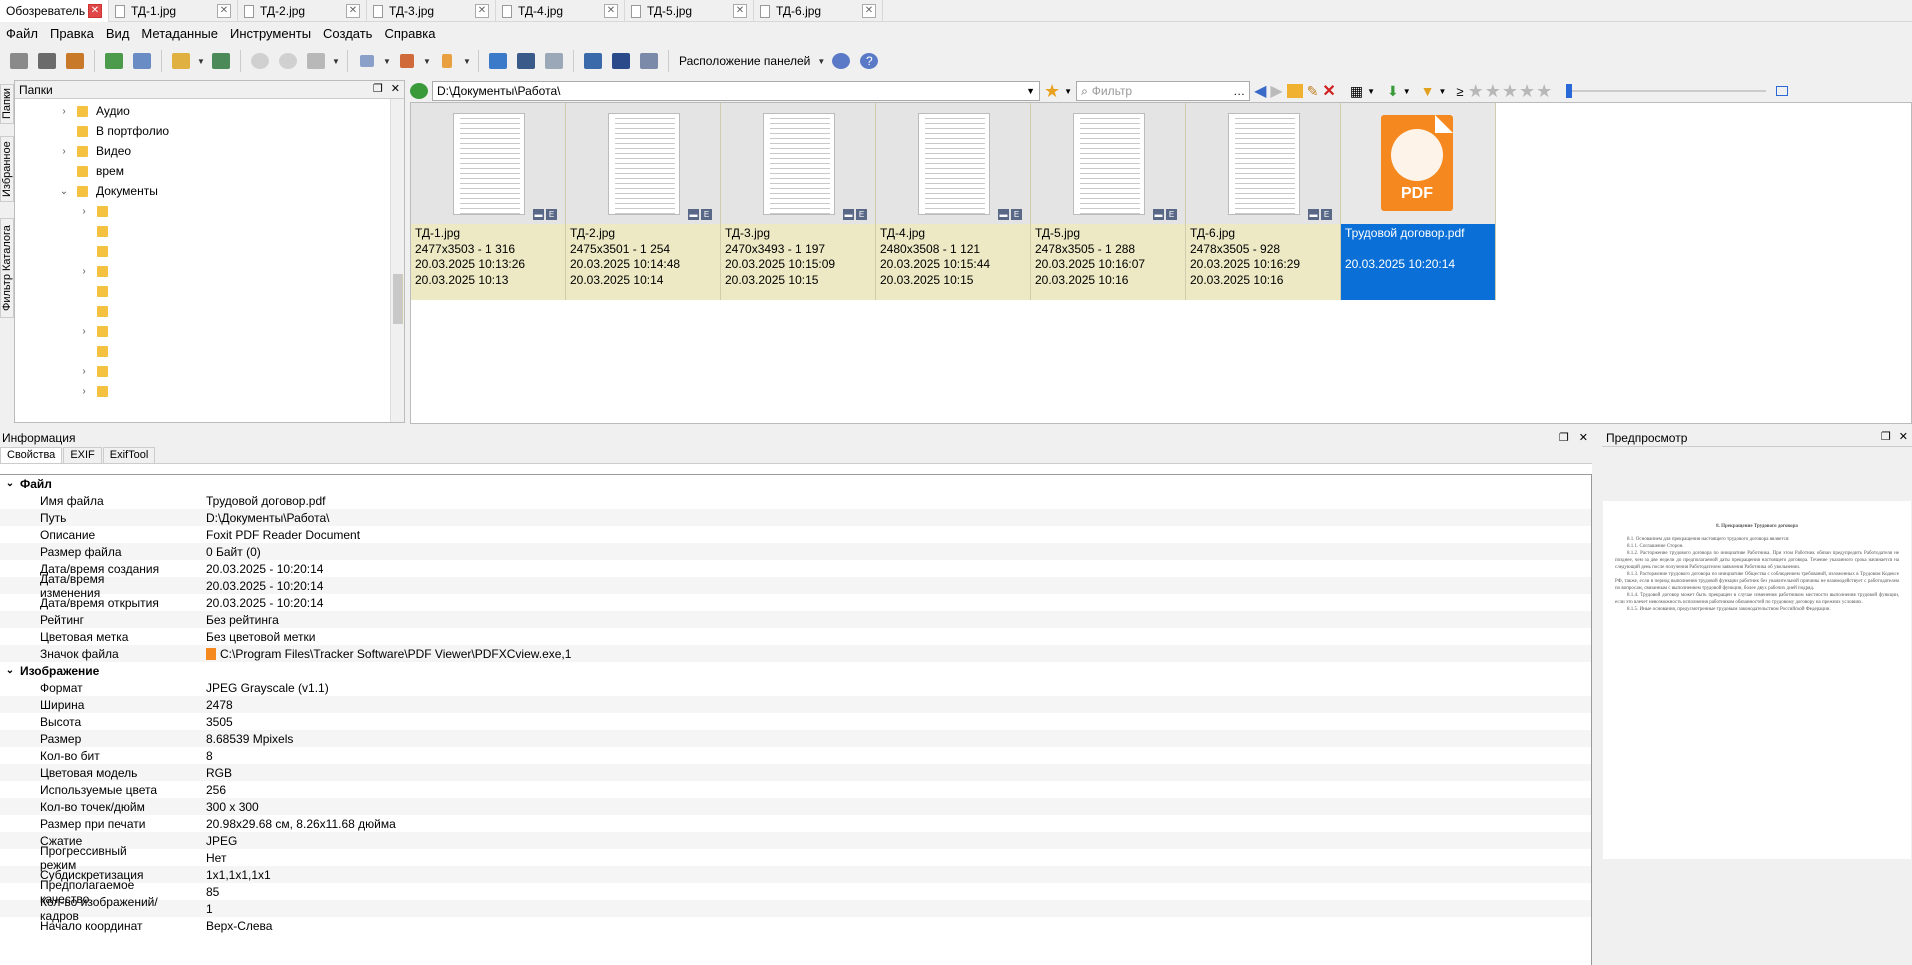 This screenshot has height=965, width=1912. Describe the element at coordinates (1782, 91) in the screenshot. I see `panel-toggle-icon` at that location.